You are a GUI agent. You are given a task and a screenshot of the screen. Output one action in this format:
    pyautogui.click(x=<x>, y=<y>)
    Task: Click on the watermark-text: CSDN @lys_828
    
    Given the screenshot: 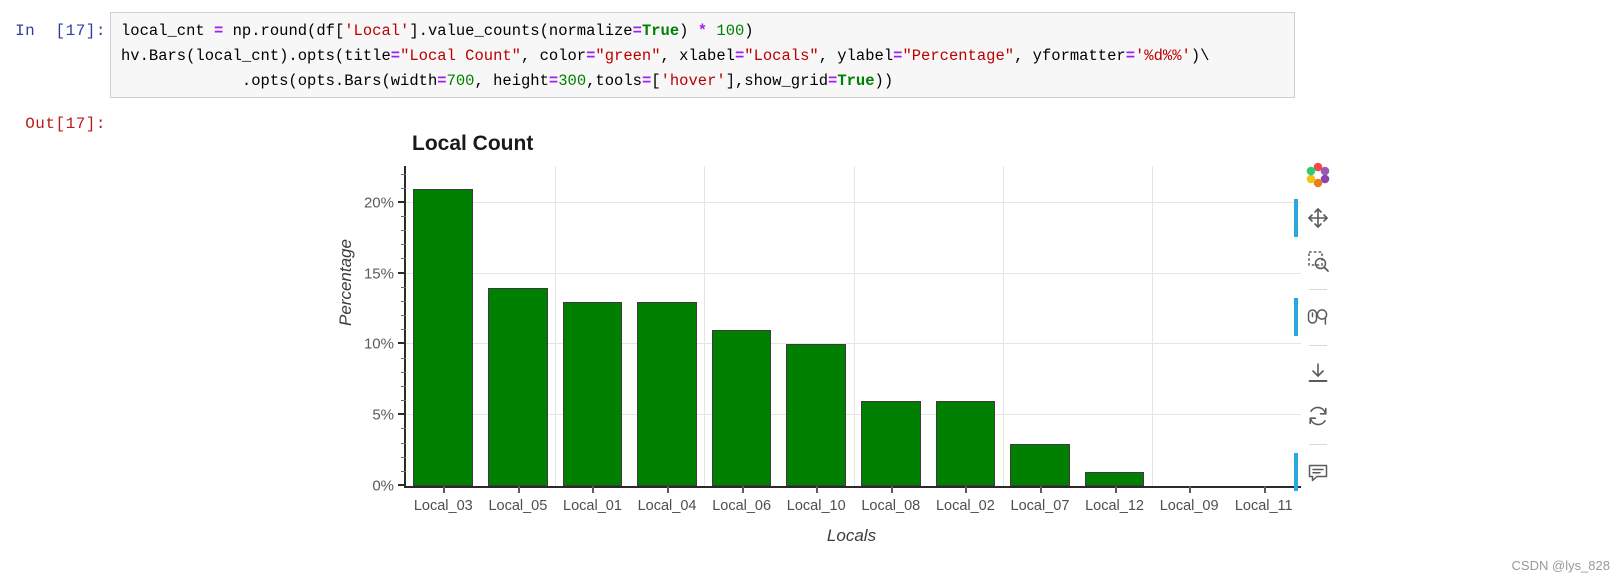 What is the action you would take?
    pyautogui.click(x=1560, y=565)
    